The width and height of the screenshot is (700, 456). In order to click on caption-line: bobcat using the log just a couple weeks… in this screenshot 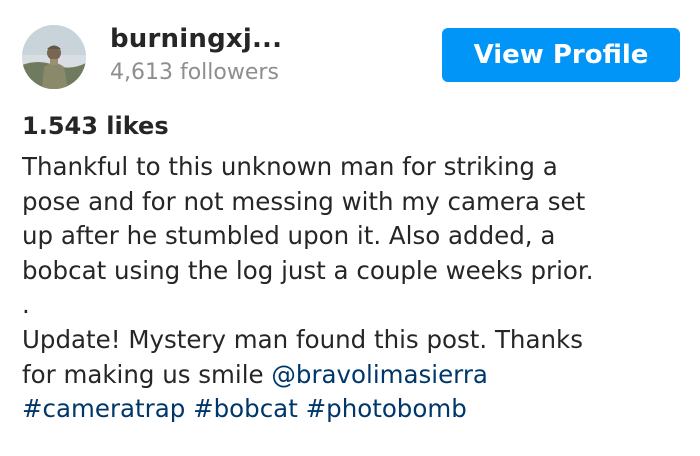, I will do `click(308, 270)`.